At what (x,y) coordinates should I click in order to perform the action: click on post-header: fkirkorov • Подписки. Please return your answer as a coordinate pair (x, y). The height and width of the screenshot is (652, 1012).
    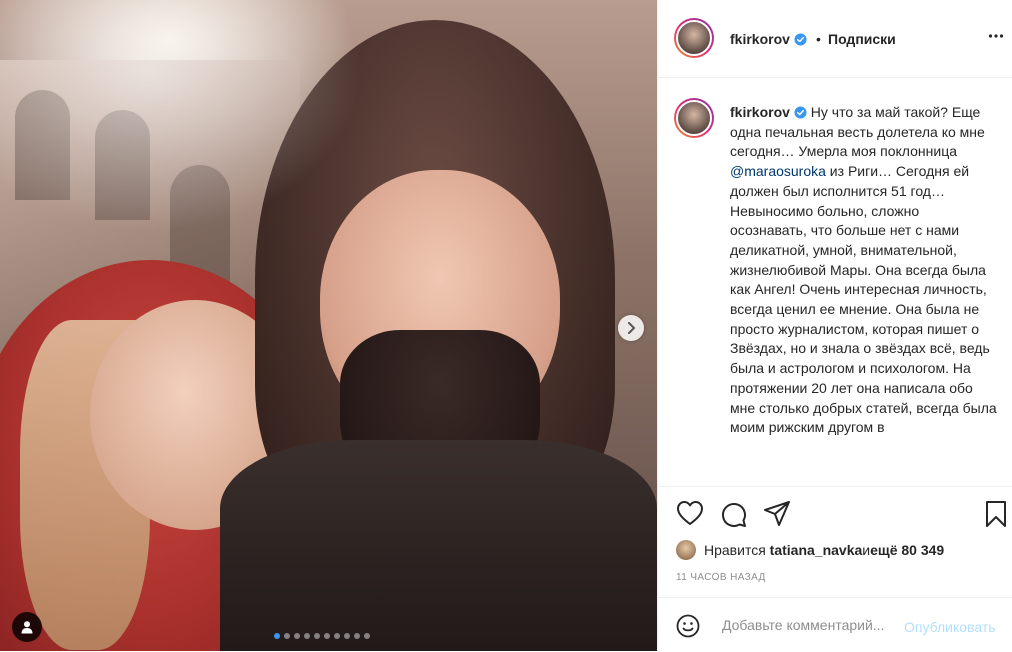
    Looking at the image, I should click on (835, 39).